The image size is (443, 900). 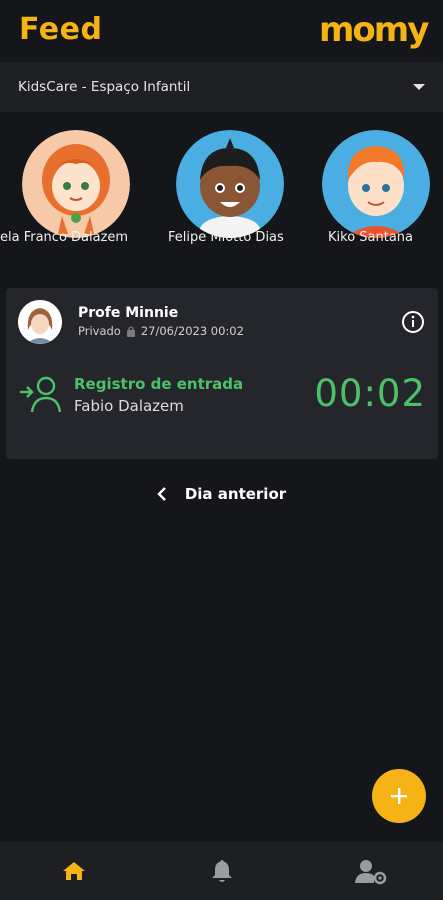 What do you see at coordinates (226, 237) in the screenshot?
I see `child-name: Felipe Miotto Dias` at bounding box center [226, 237].